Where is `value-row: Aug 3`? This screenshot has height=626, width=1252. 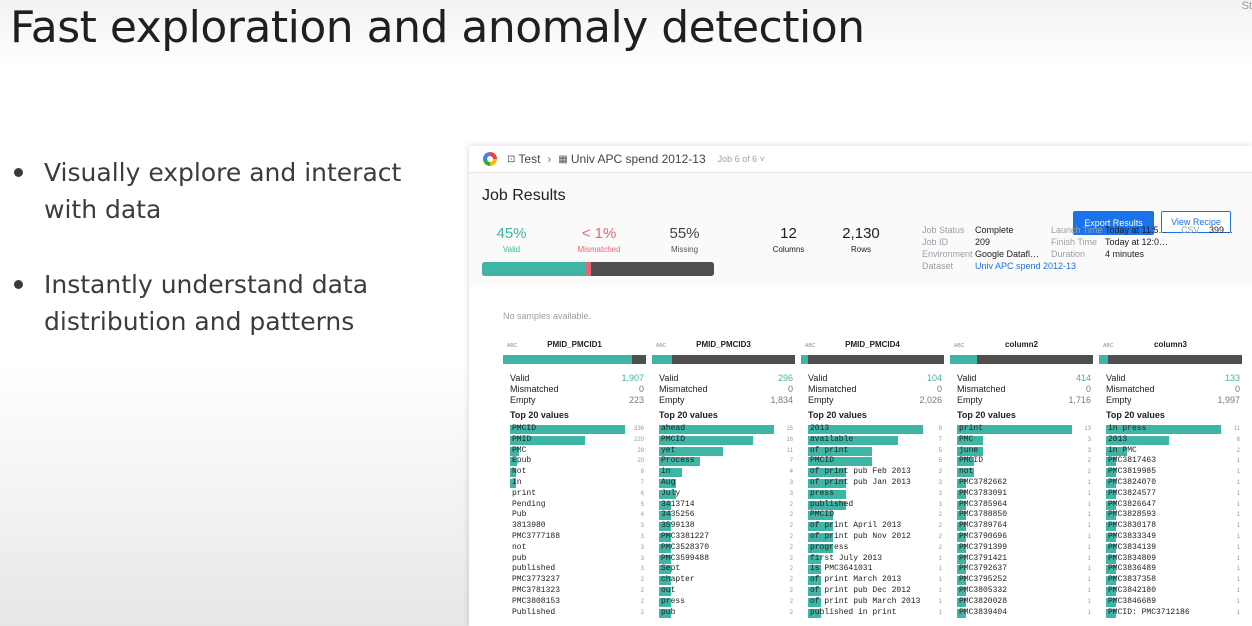 value-row: Aug 3 is located at coordinates (726, 483).